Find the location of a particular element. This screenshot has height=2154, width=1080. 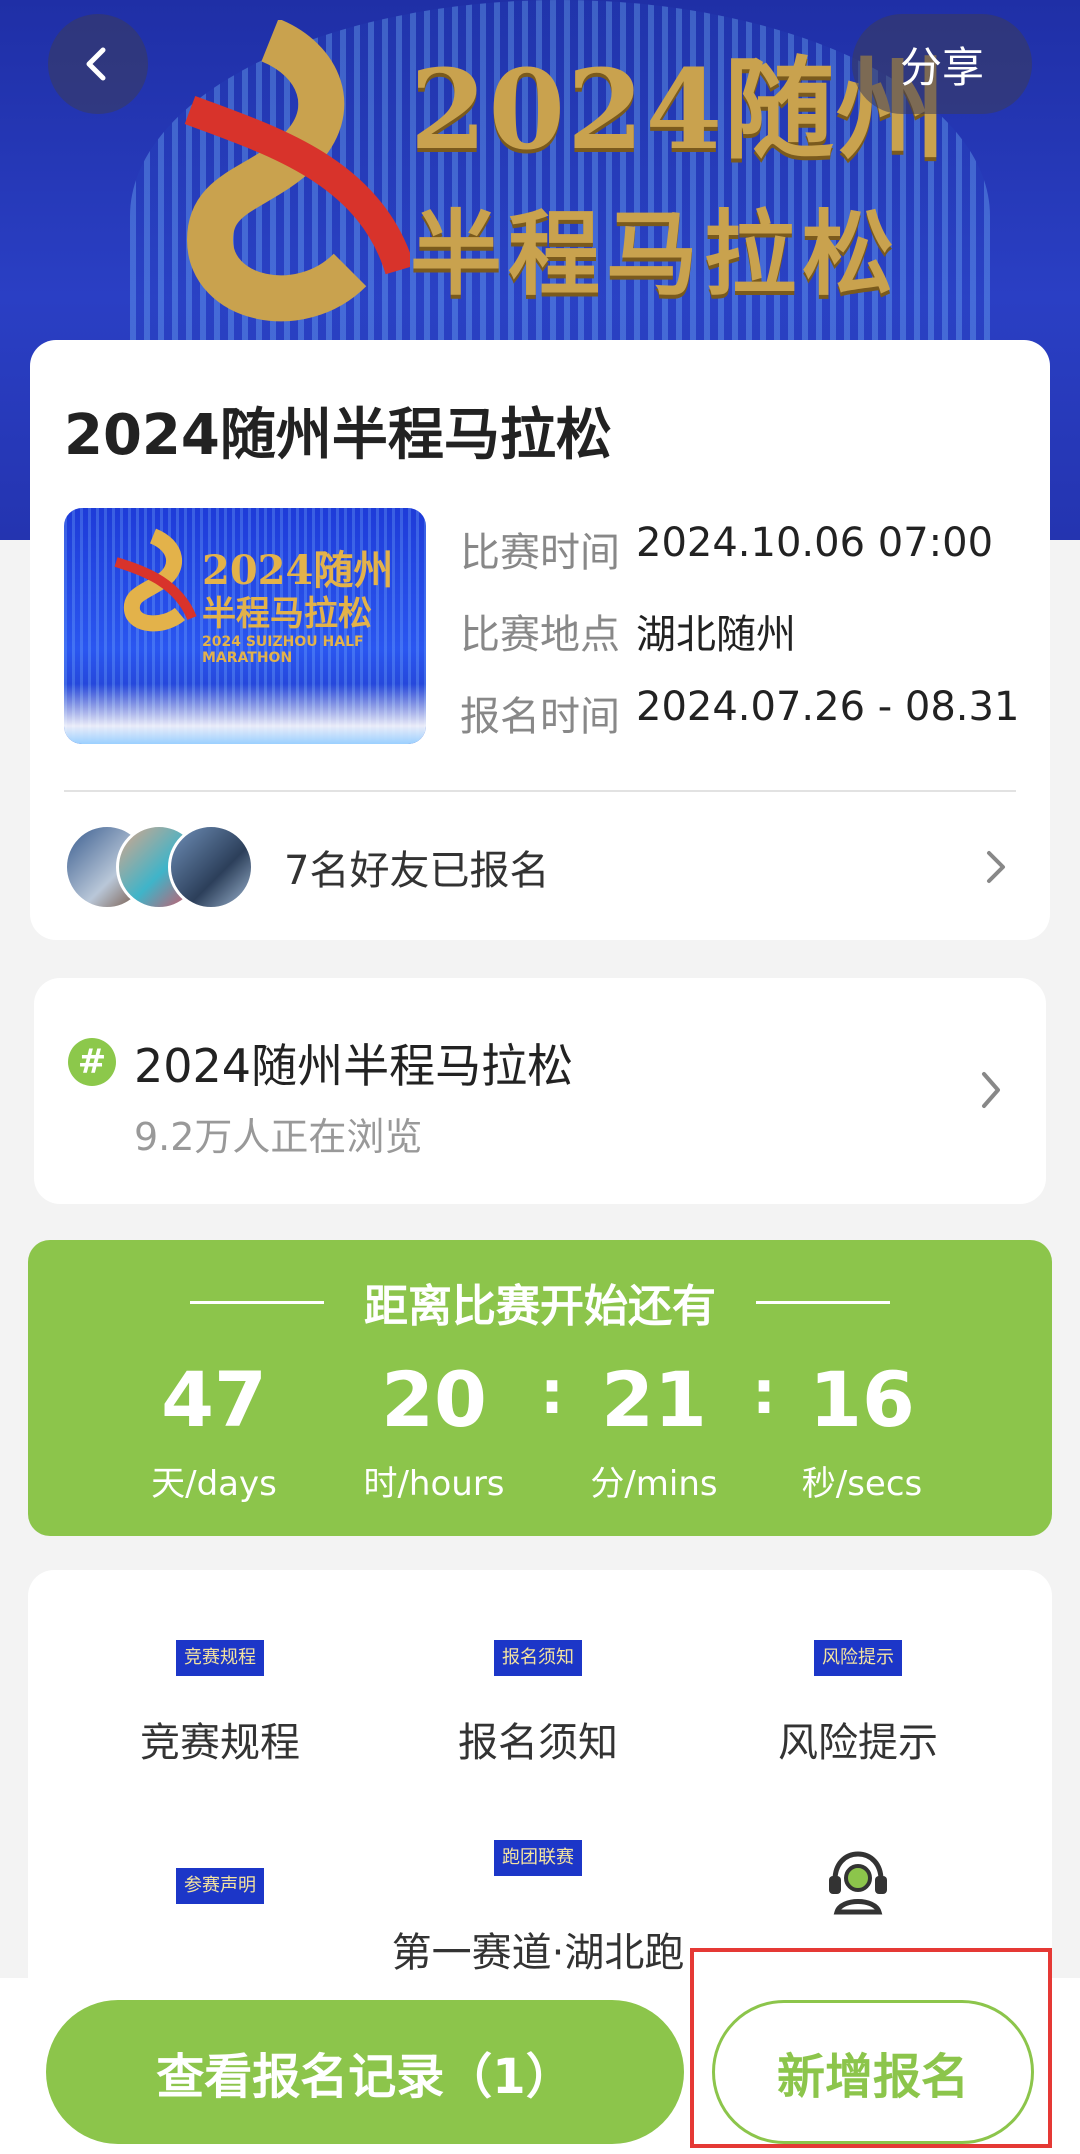

view-registration-records-button: 查看报名记录（1） is located at coordinates (365, 2072).